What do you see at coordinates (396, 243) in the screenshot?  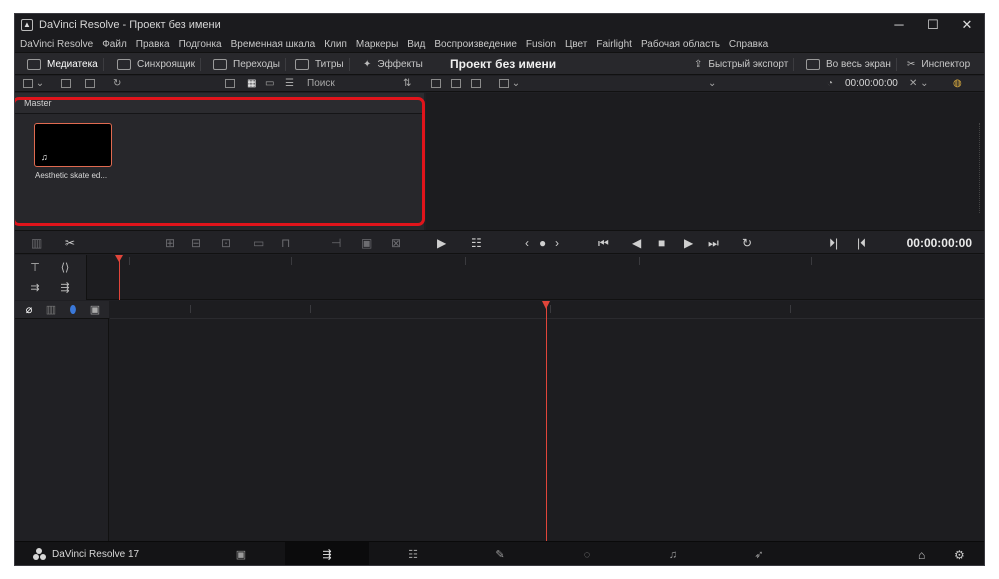 I see `source-overwrite-icon: ⊠` at bounding box center [396, 243].